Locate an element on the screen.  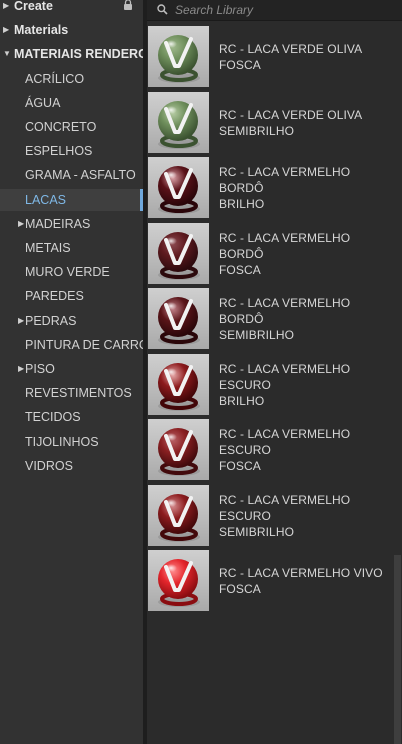
caret-down-icon: ▼ is located at coordinates (7, 54).